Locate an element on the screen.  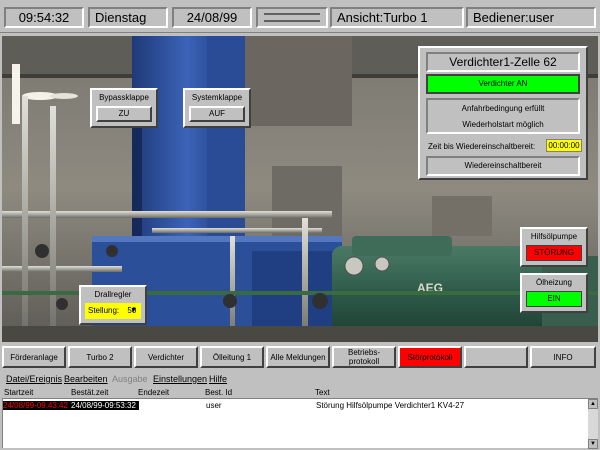
aux-oil-pump-title: Hilfsölpumpe is located at coordinates (554, 236).